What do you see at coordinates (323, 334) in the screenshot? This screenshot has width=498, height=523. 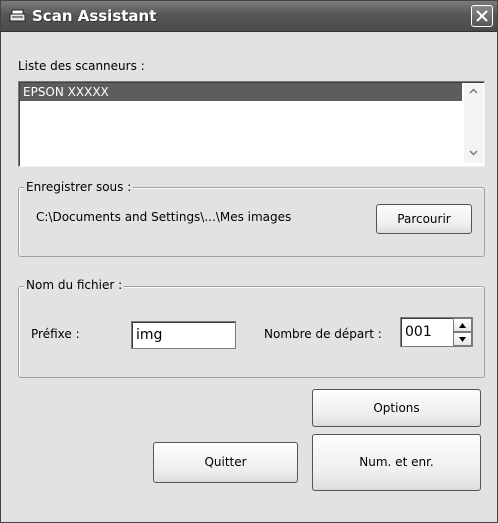 I see `start-number-label: Nombre de départ :` at bounding box center [323, 334].